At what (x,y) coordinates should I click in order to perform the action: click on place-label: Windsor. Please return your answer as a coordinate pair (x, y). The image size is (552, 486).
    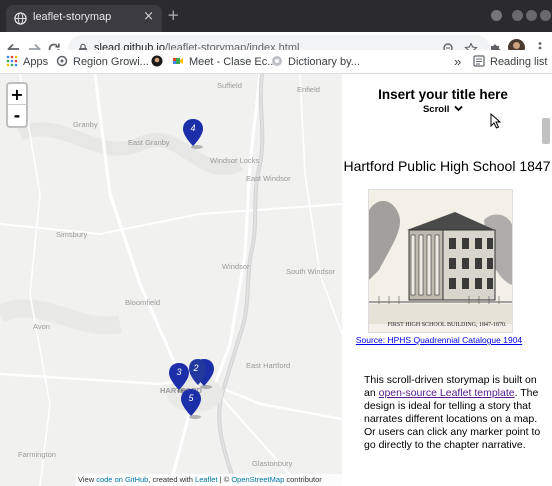
    Looking at the image, I should click on (236, 266).